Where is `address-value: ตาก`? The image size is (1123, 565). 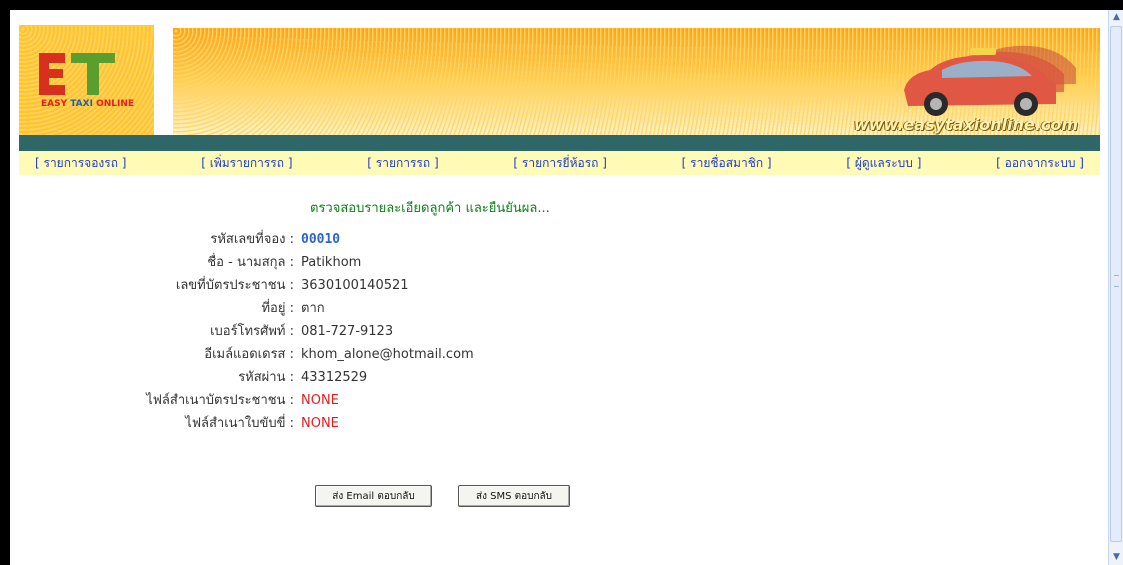 address-value: ตาก is located at coordinates (313, 308).